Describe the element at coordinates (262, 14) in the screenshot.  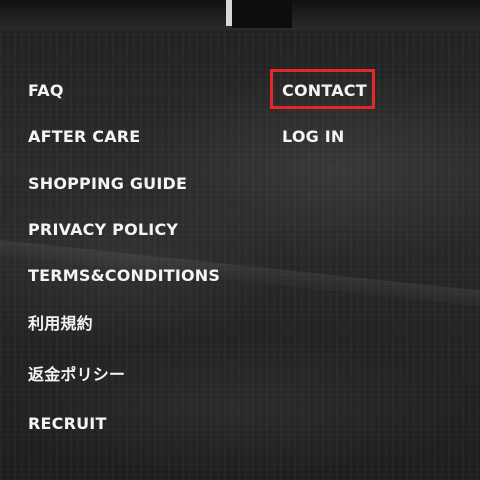
I see `top-image-dark-panel` at that location.